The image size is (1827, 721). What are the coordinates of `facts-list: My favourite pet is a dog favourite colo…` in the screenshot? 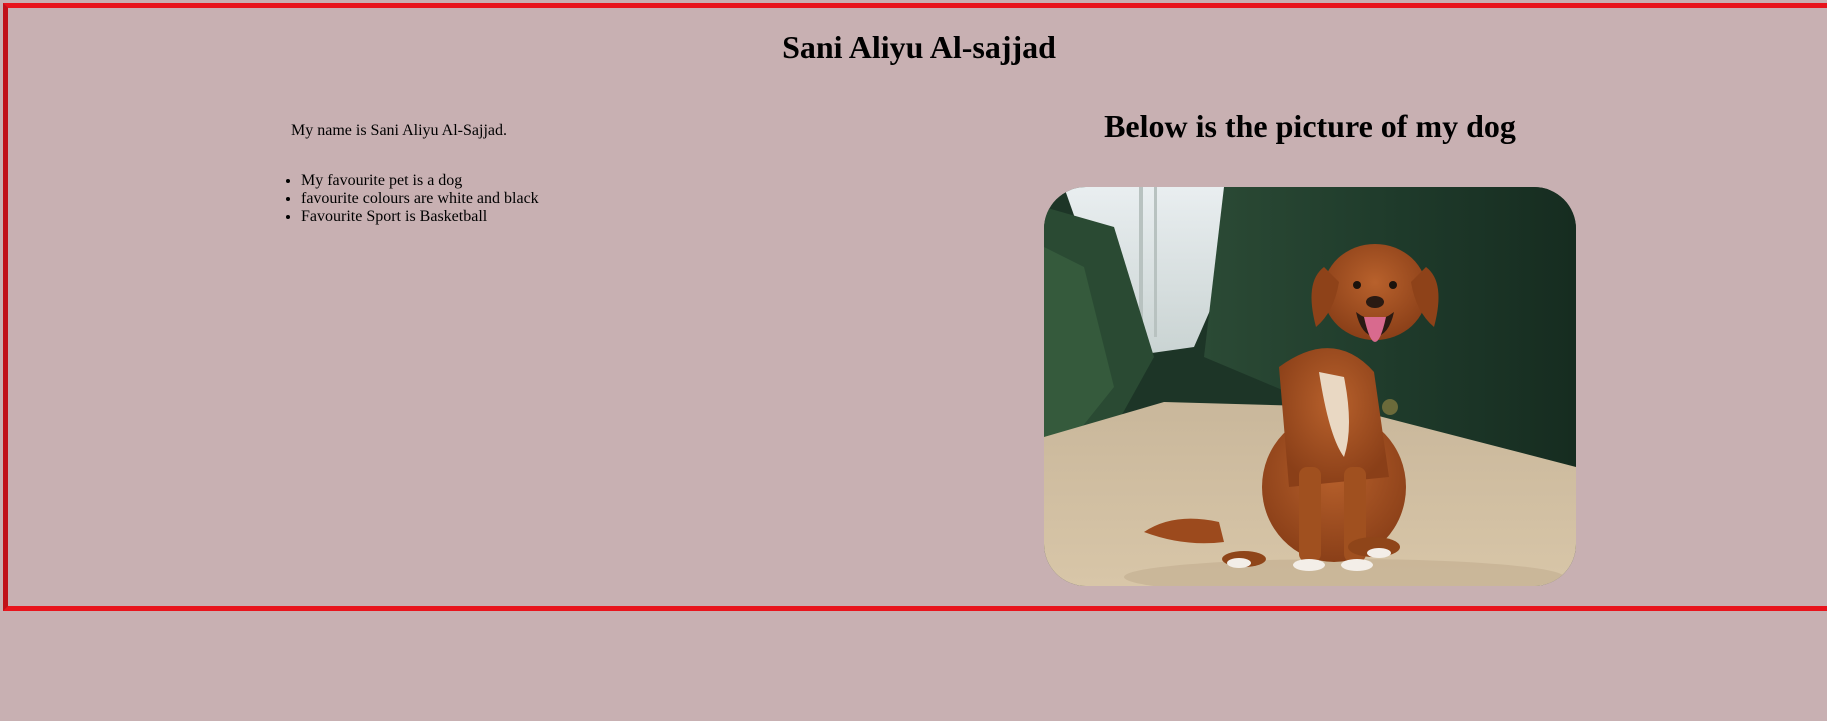 It's located at (405, 199).